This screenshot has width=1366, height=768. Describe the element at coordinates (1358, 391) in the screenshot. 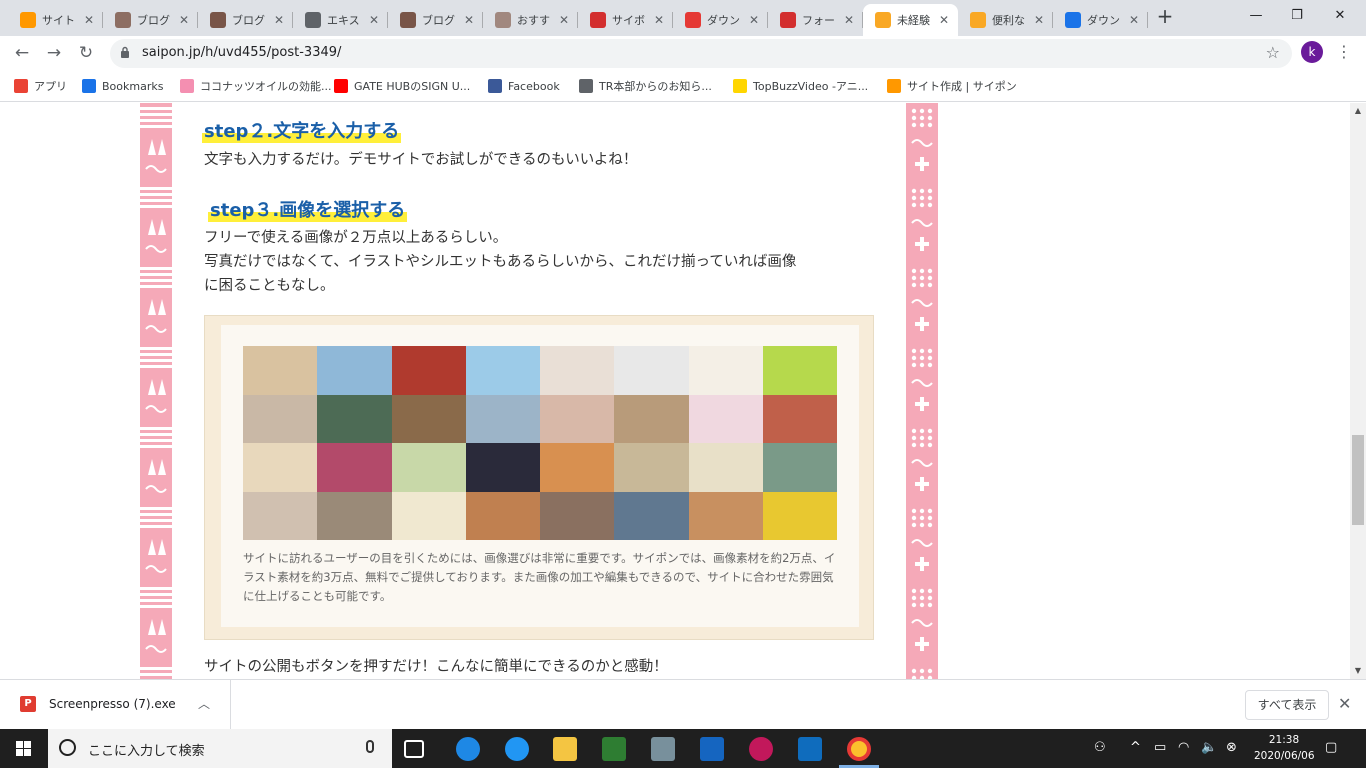

I see `page-scrollbar: ▲ ▼` at that location.